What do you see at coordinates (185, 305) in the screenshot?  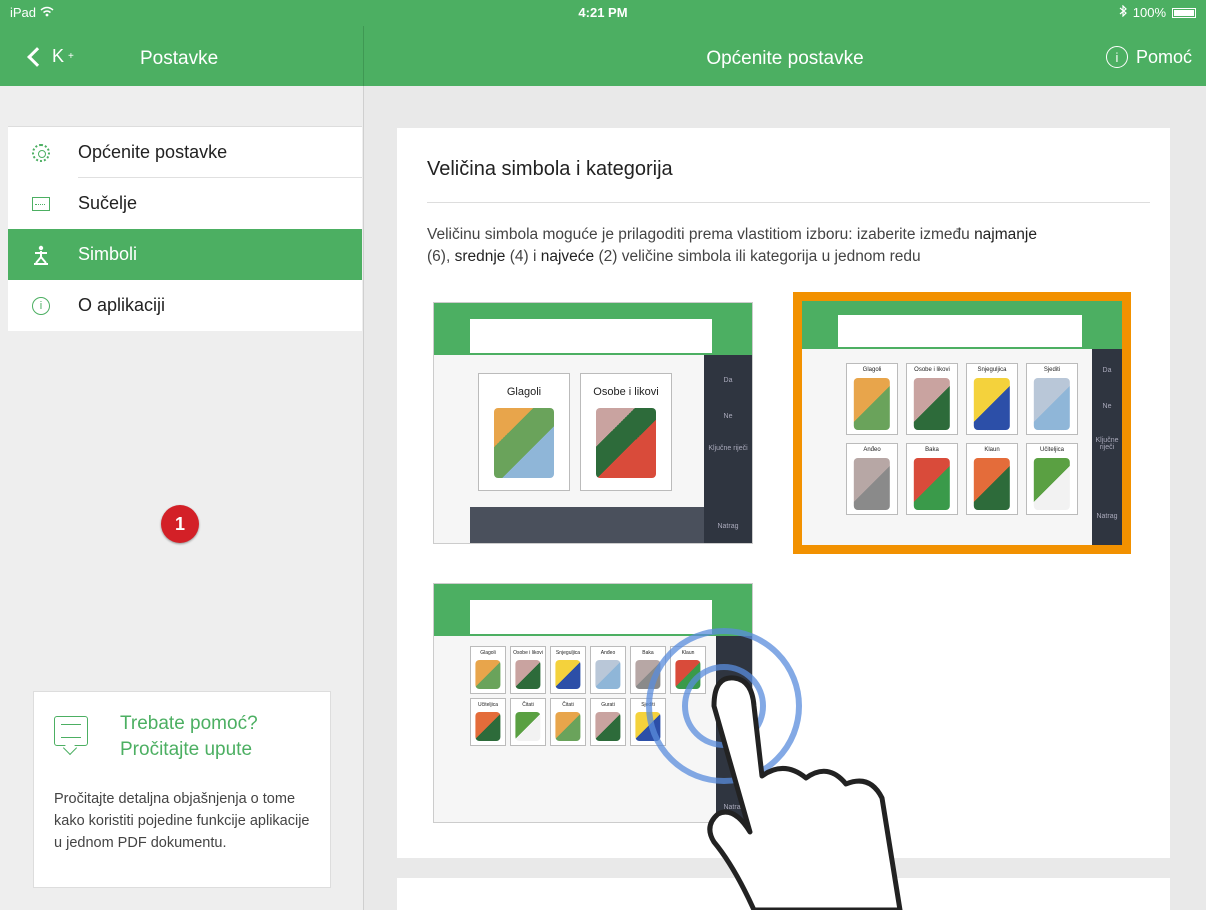 I see `sidebar-item-about: i O aplikaciji` at bounding box center [185, 305].